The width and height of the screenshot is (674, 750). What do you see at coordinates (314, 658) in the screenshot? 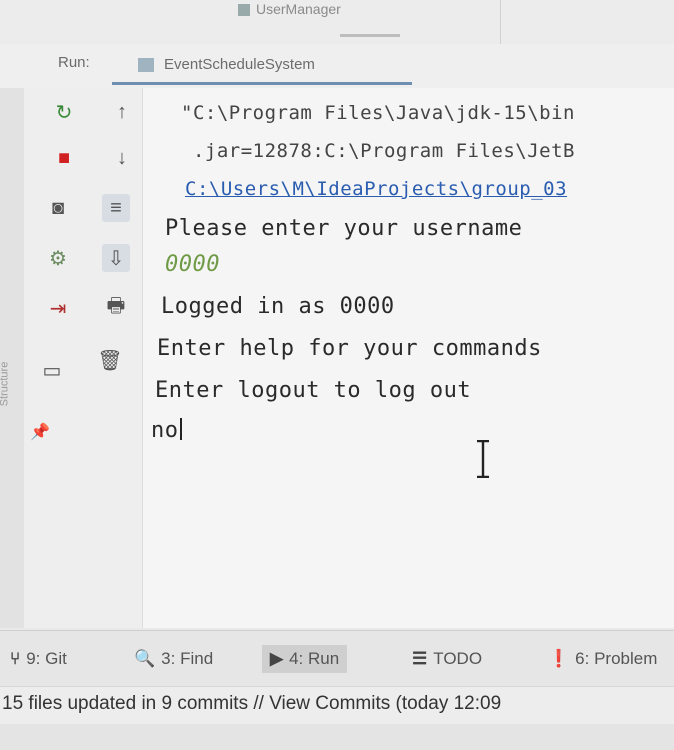
I see `run-label-bottom: 4: Run` at bounding box center [314, 658].